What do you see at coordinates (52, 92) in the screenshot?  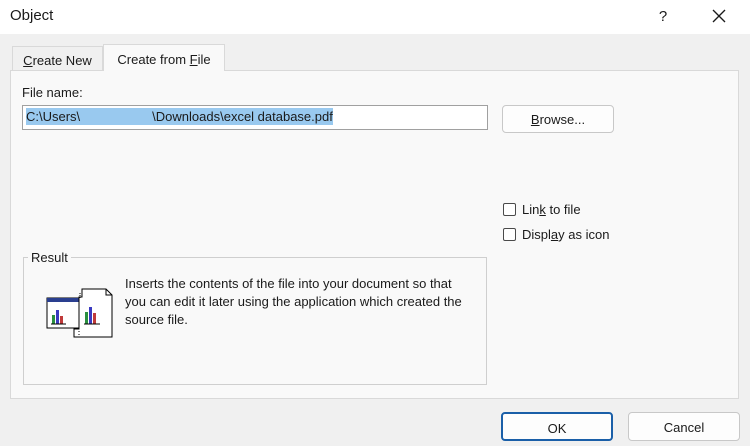 I see `file-name-label: File name:` at bounding box center [52, 92].